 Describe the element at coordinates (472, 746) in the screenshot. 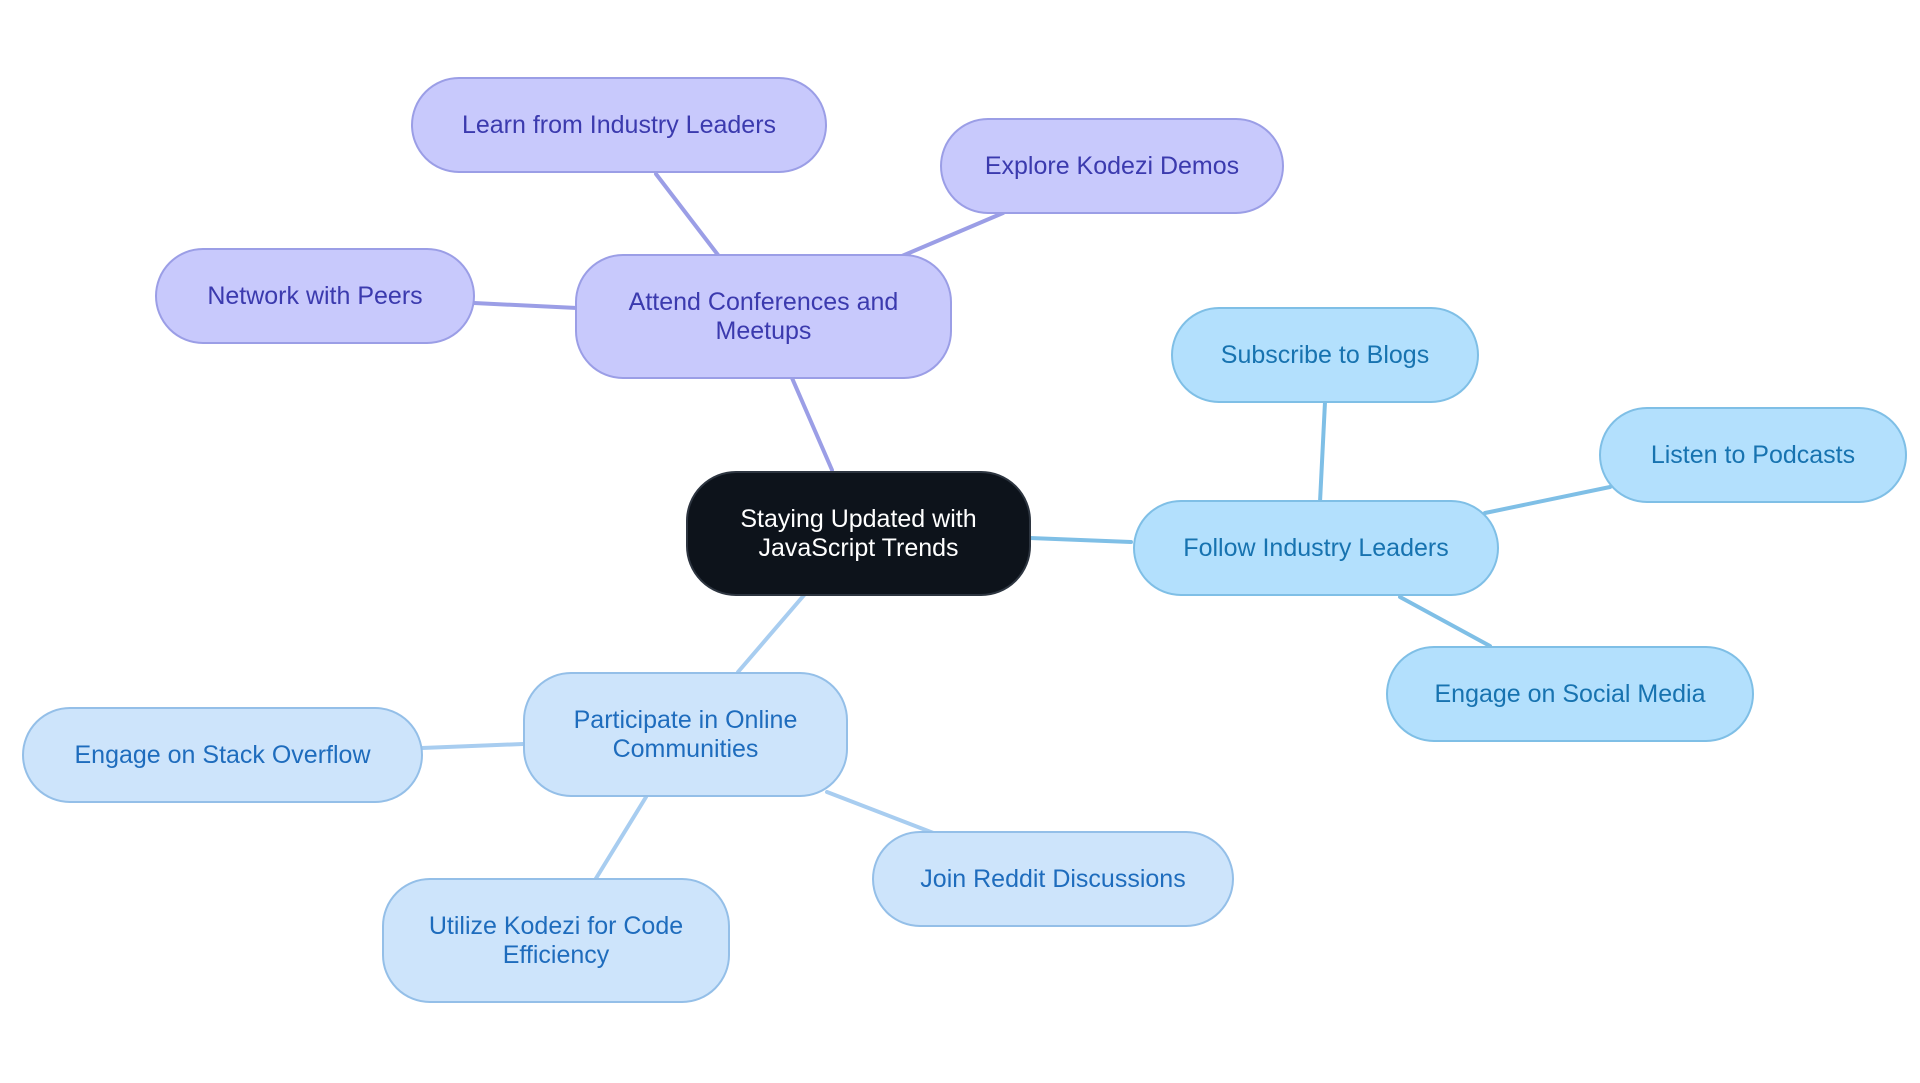

I see `edge-participate-stack` at that location.